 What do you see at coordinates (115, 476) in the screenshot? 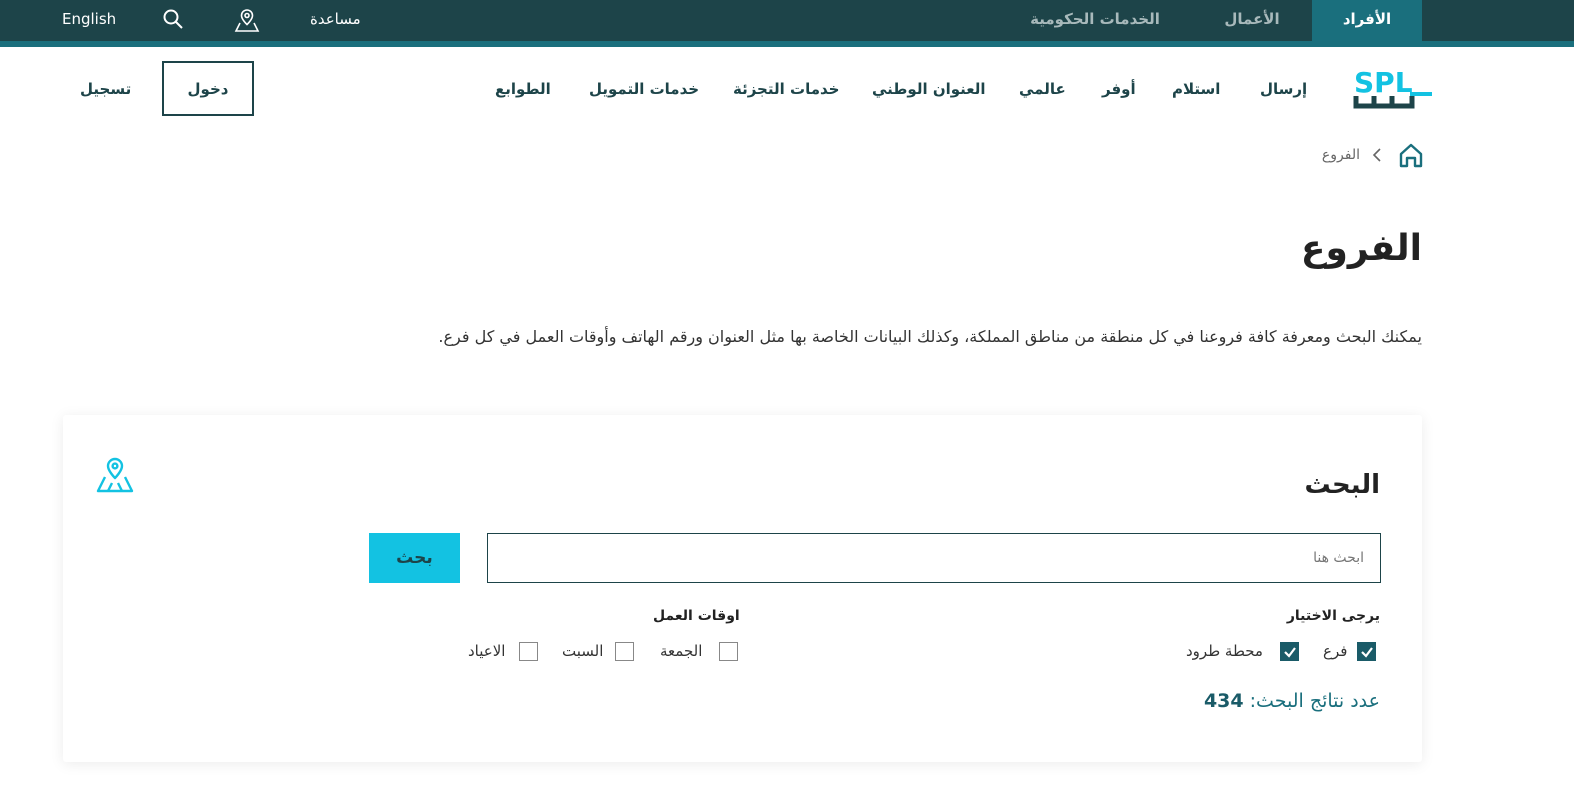
I see `map-pin-icon` at bounding box center [115, 476].